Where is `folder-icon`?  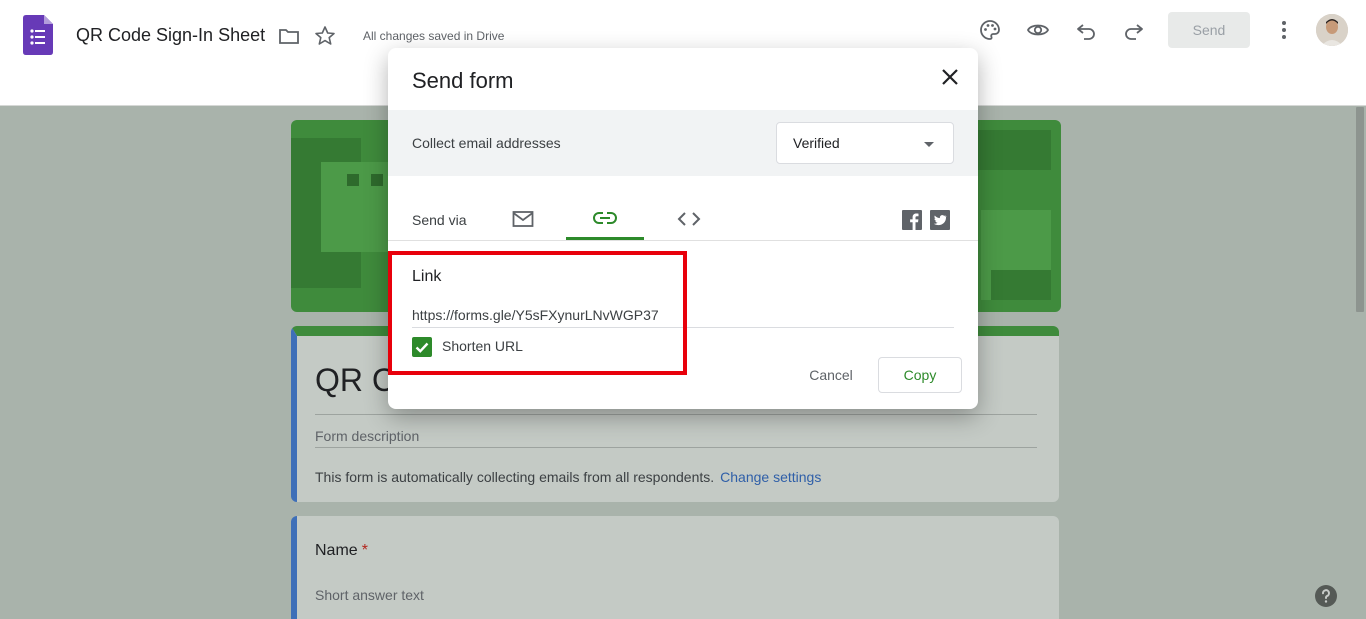
folder-icon is located at coordinates (289, 36).